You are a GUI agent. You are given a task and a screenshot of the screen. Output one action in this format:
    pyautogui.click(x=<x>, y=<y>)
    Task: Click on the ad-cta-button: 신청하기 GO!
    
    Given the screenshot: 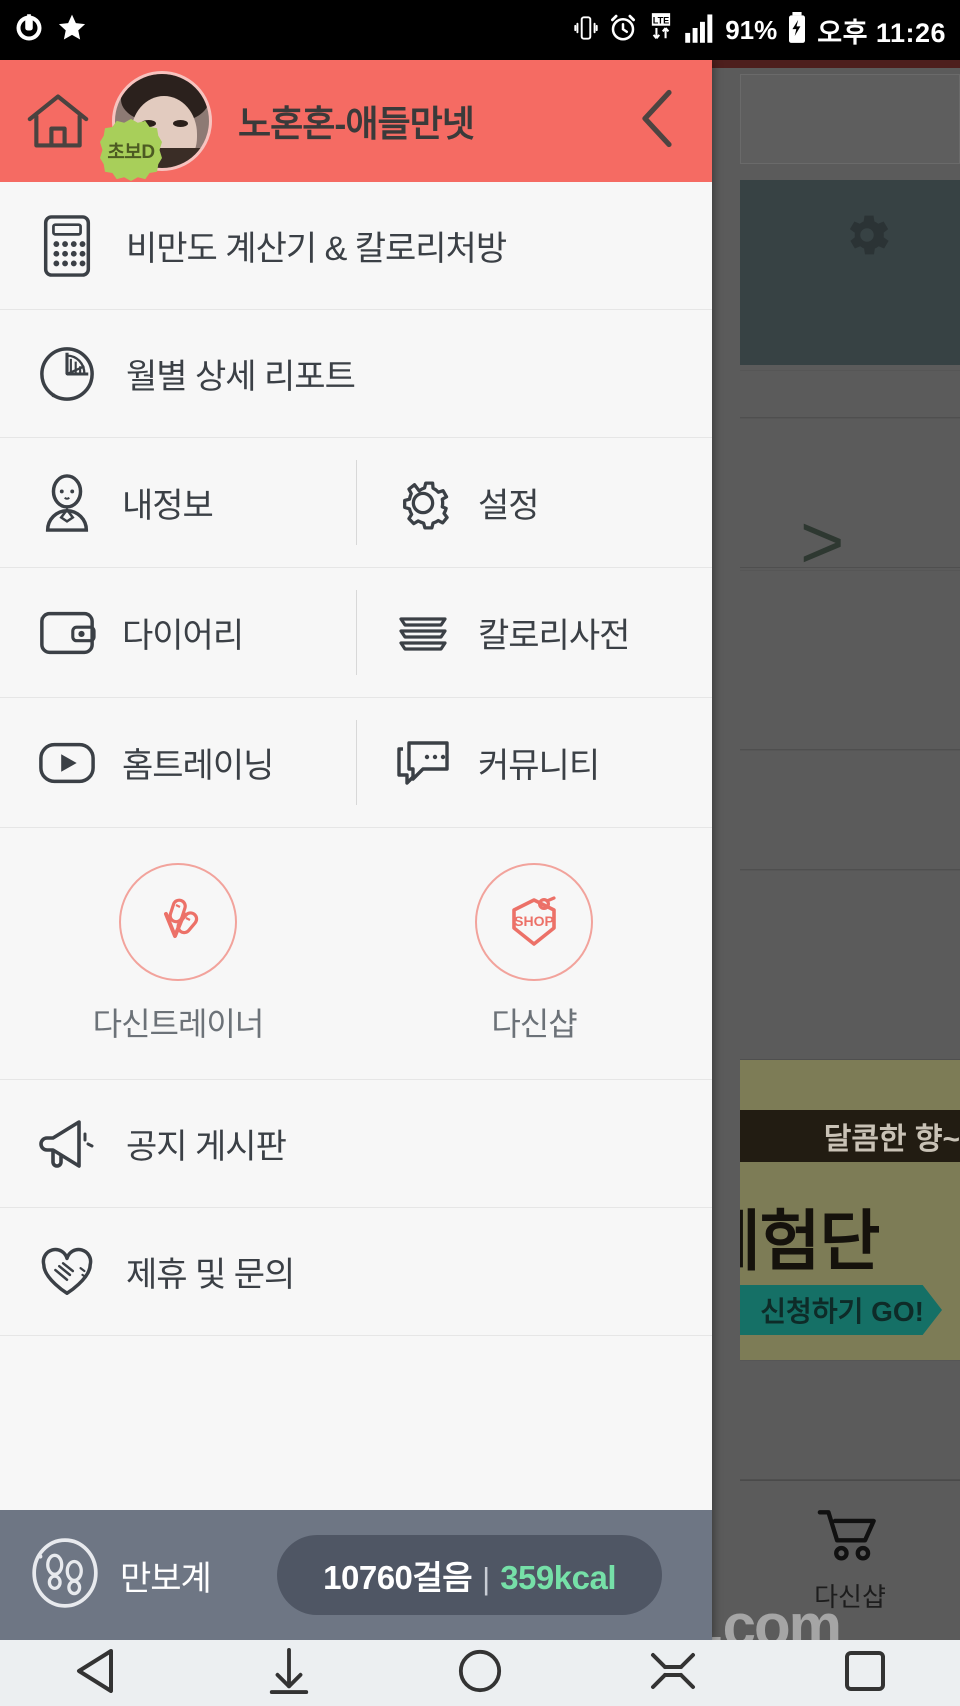 What is the action you would take?
    pyautogui.click(x=841, y=1310)
    